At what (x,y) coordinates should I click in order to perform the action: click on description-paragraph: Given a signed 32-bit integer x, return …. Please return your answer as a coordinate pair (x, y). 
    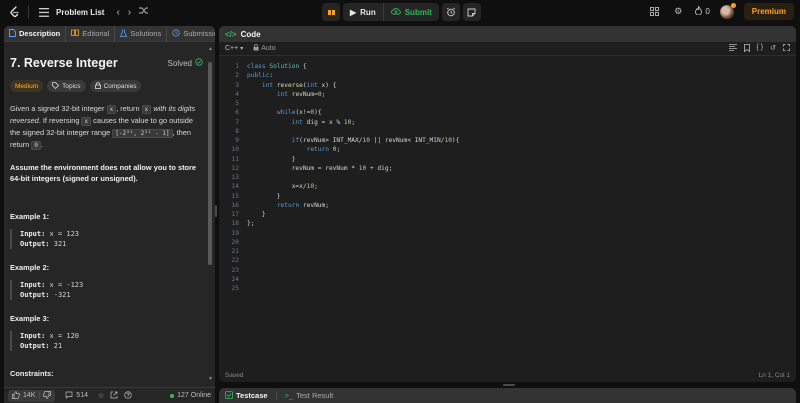
    Looking at the image, I should click on (103, 127).